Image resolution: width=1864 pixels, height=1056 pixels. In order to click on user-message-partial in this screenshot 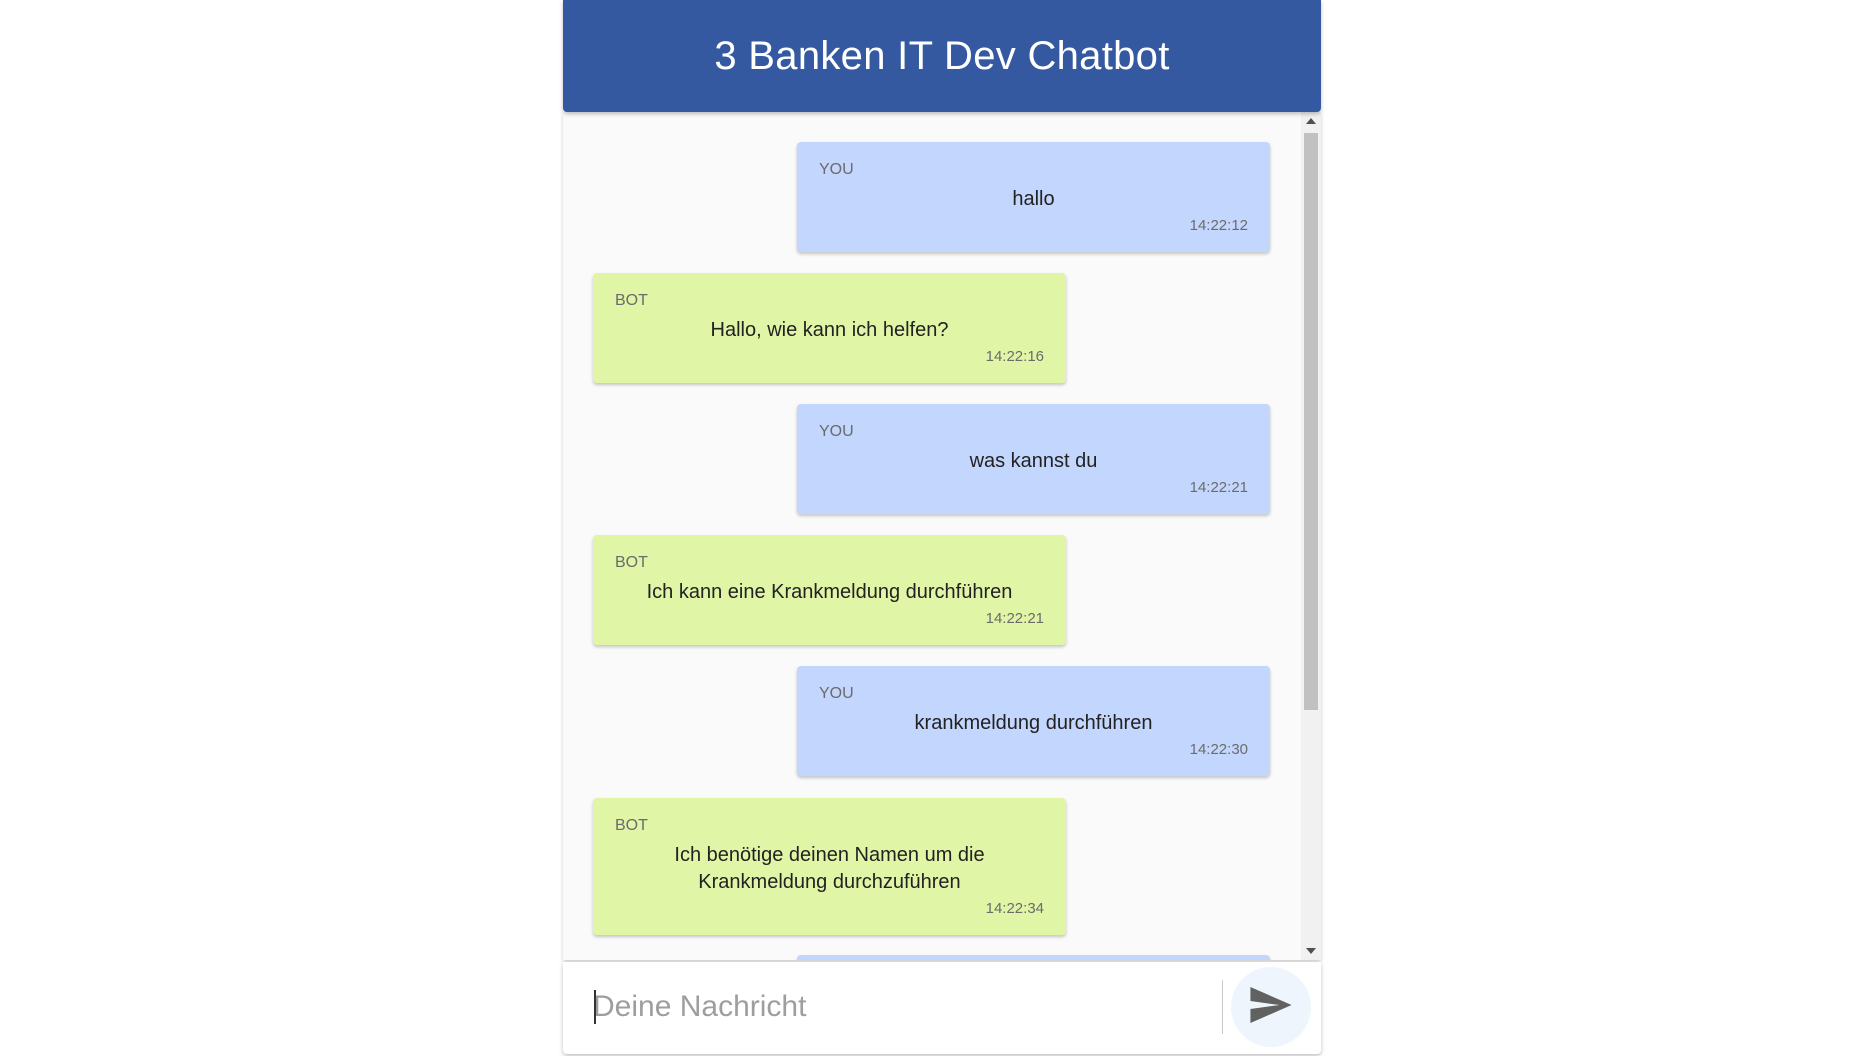, I will do `click(1033, 957)`.